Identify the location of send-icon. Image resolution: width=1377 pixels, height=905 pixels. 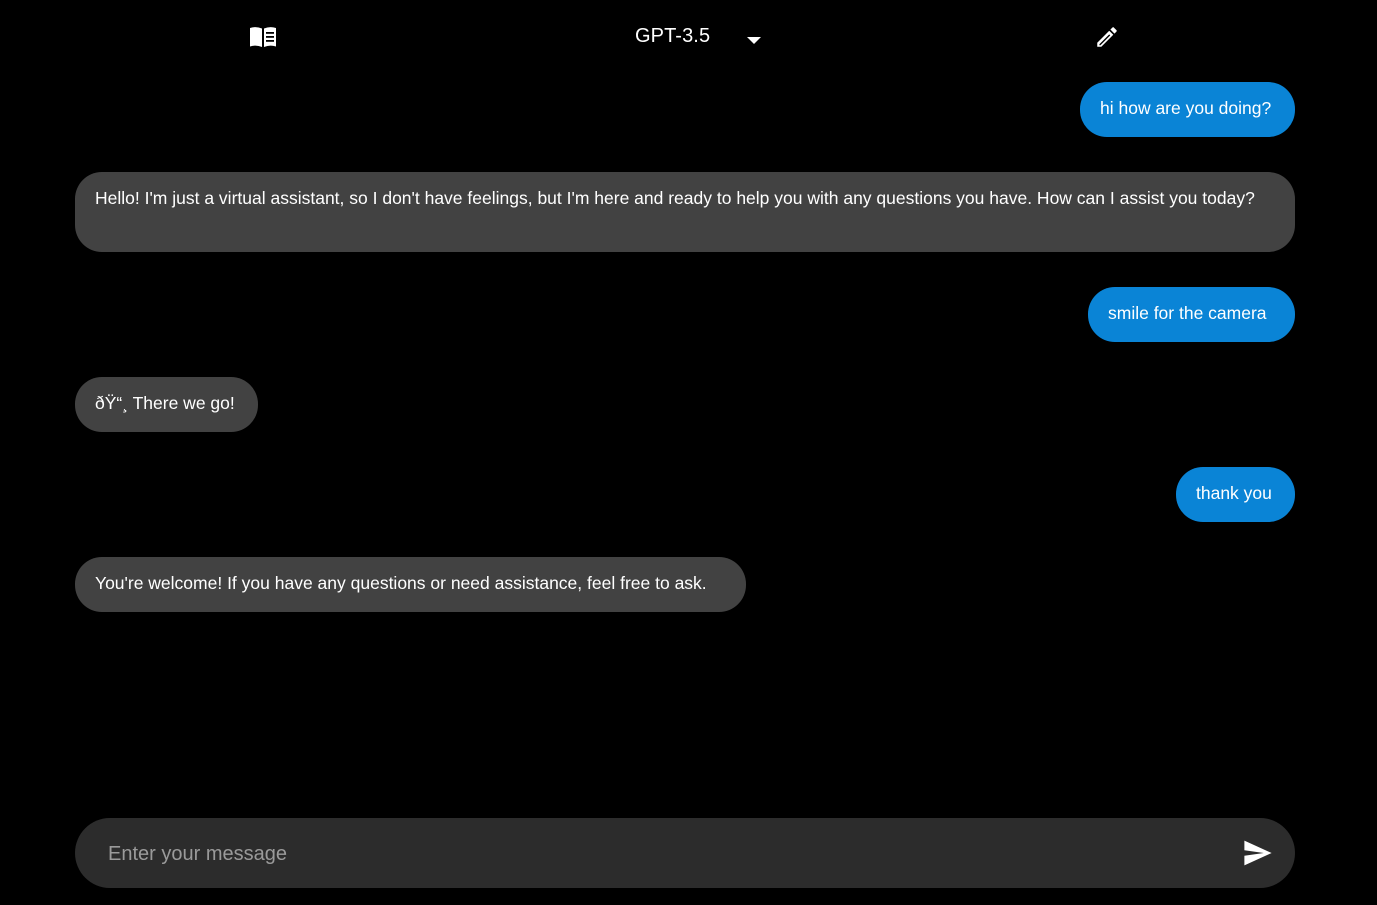
(1258, 853).